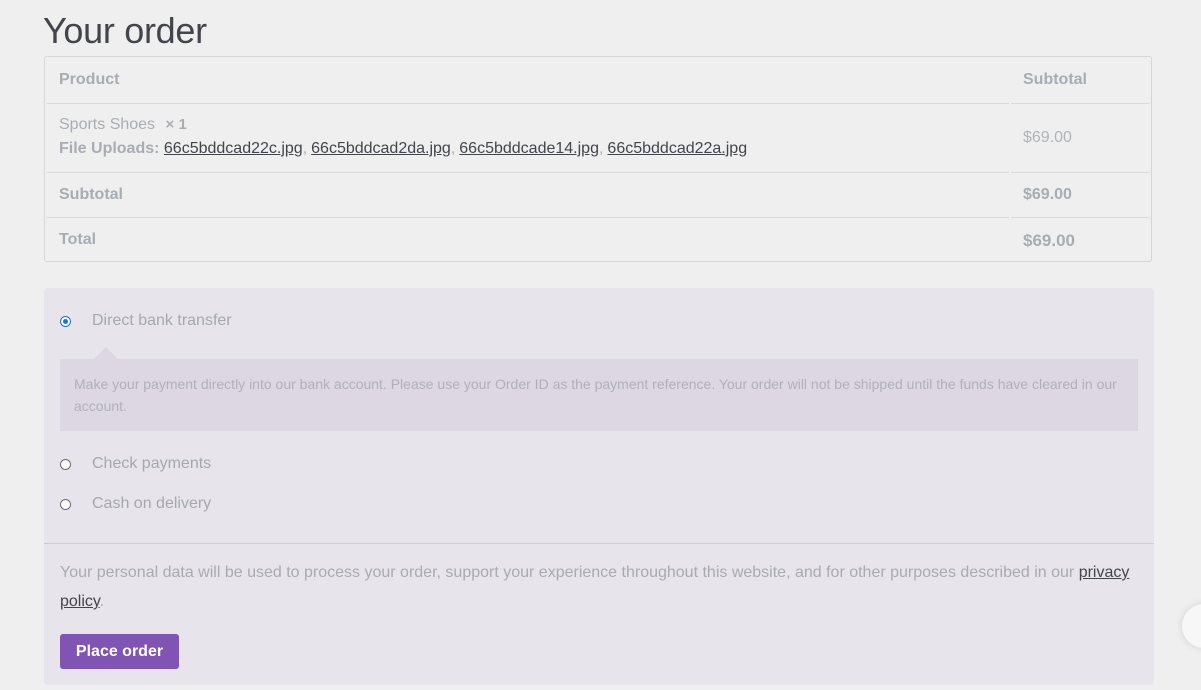 The image size is (1201, 690). I want to click on total-row: Total $69.00, so click(598, 240).